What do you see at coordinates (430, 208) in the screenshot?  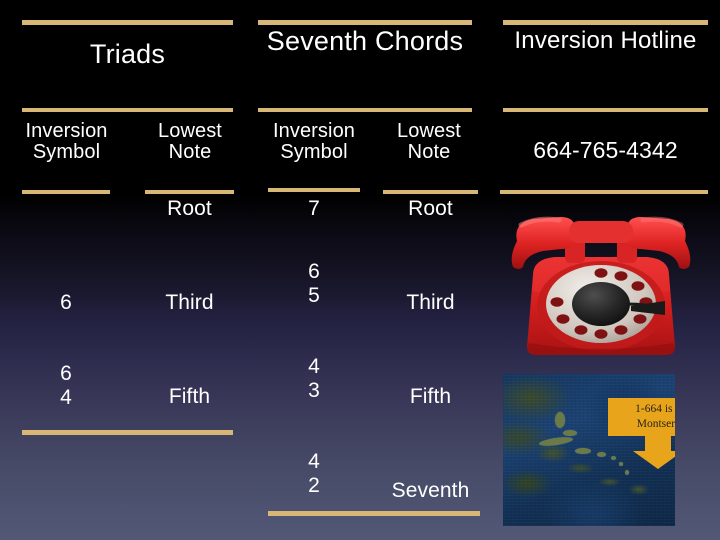 I see `seventh-row1-note: Root` at bounding box center [430, 208].